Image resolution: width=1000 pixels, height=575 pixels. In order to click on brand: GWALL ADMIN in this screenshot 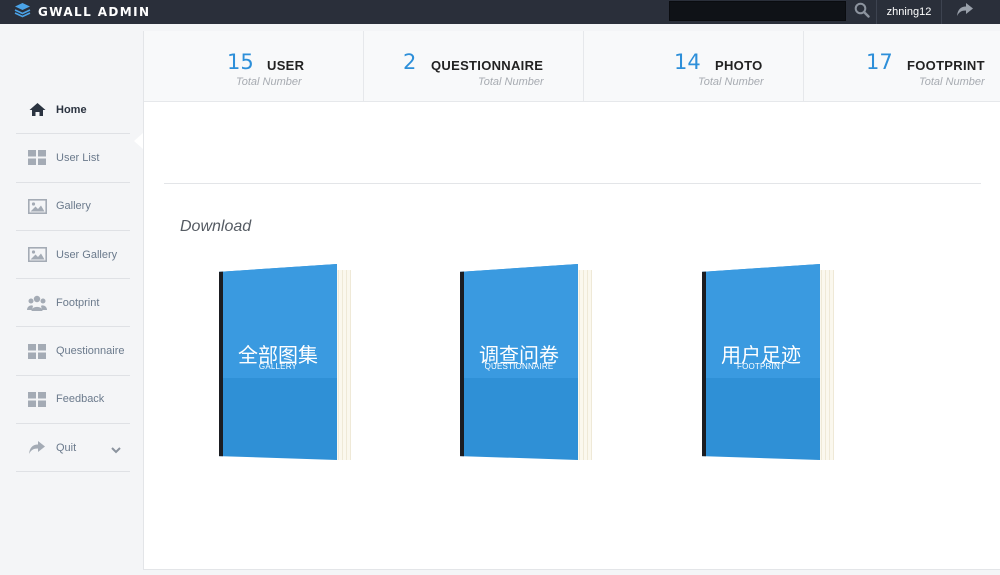, I will do `click(82, 12)`.